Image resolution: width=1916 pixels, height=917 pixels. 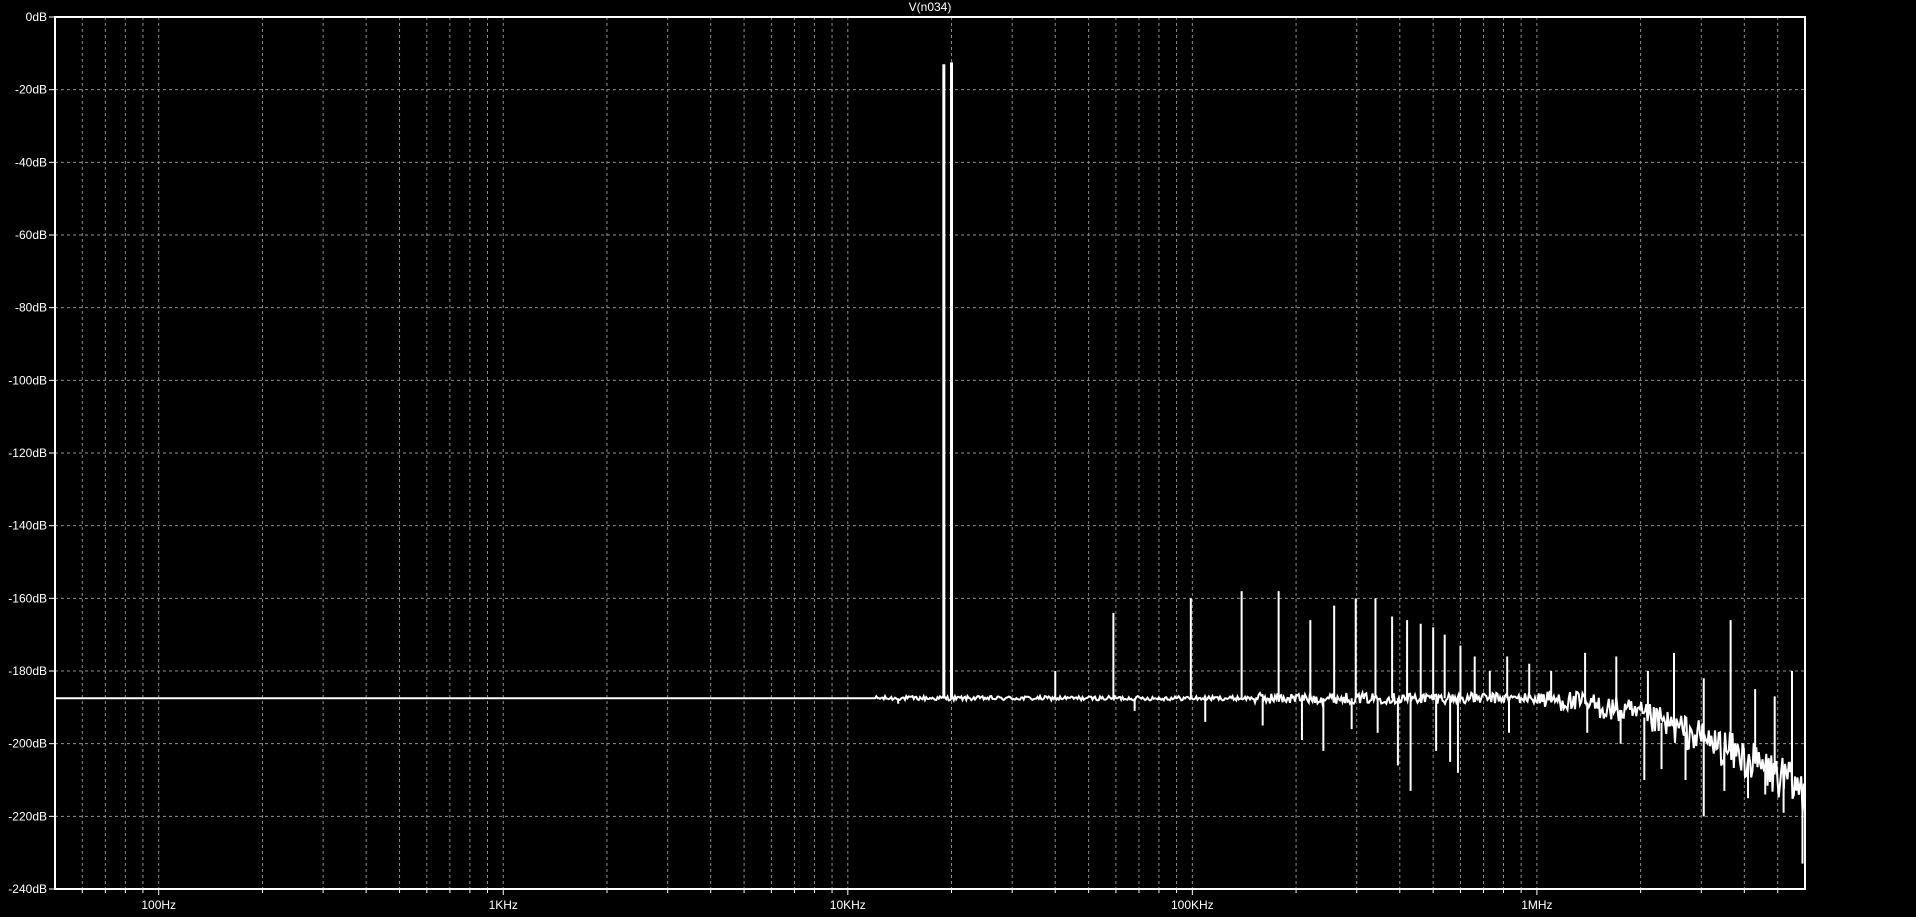 I want to click on x-tick-label: 10KHz, so click(x=848, y=905).